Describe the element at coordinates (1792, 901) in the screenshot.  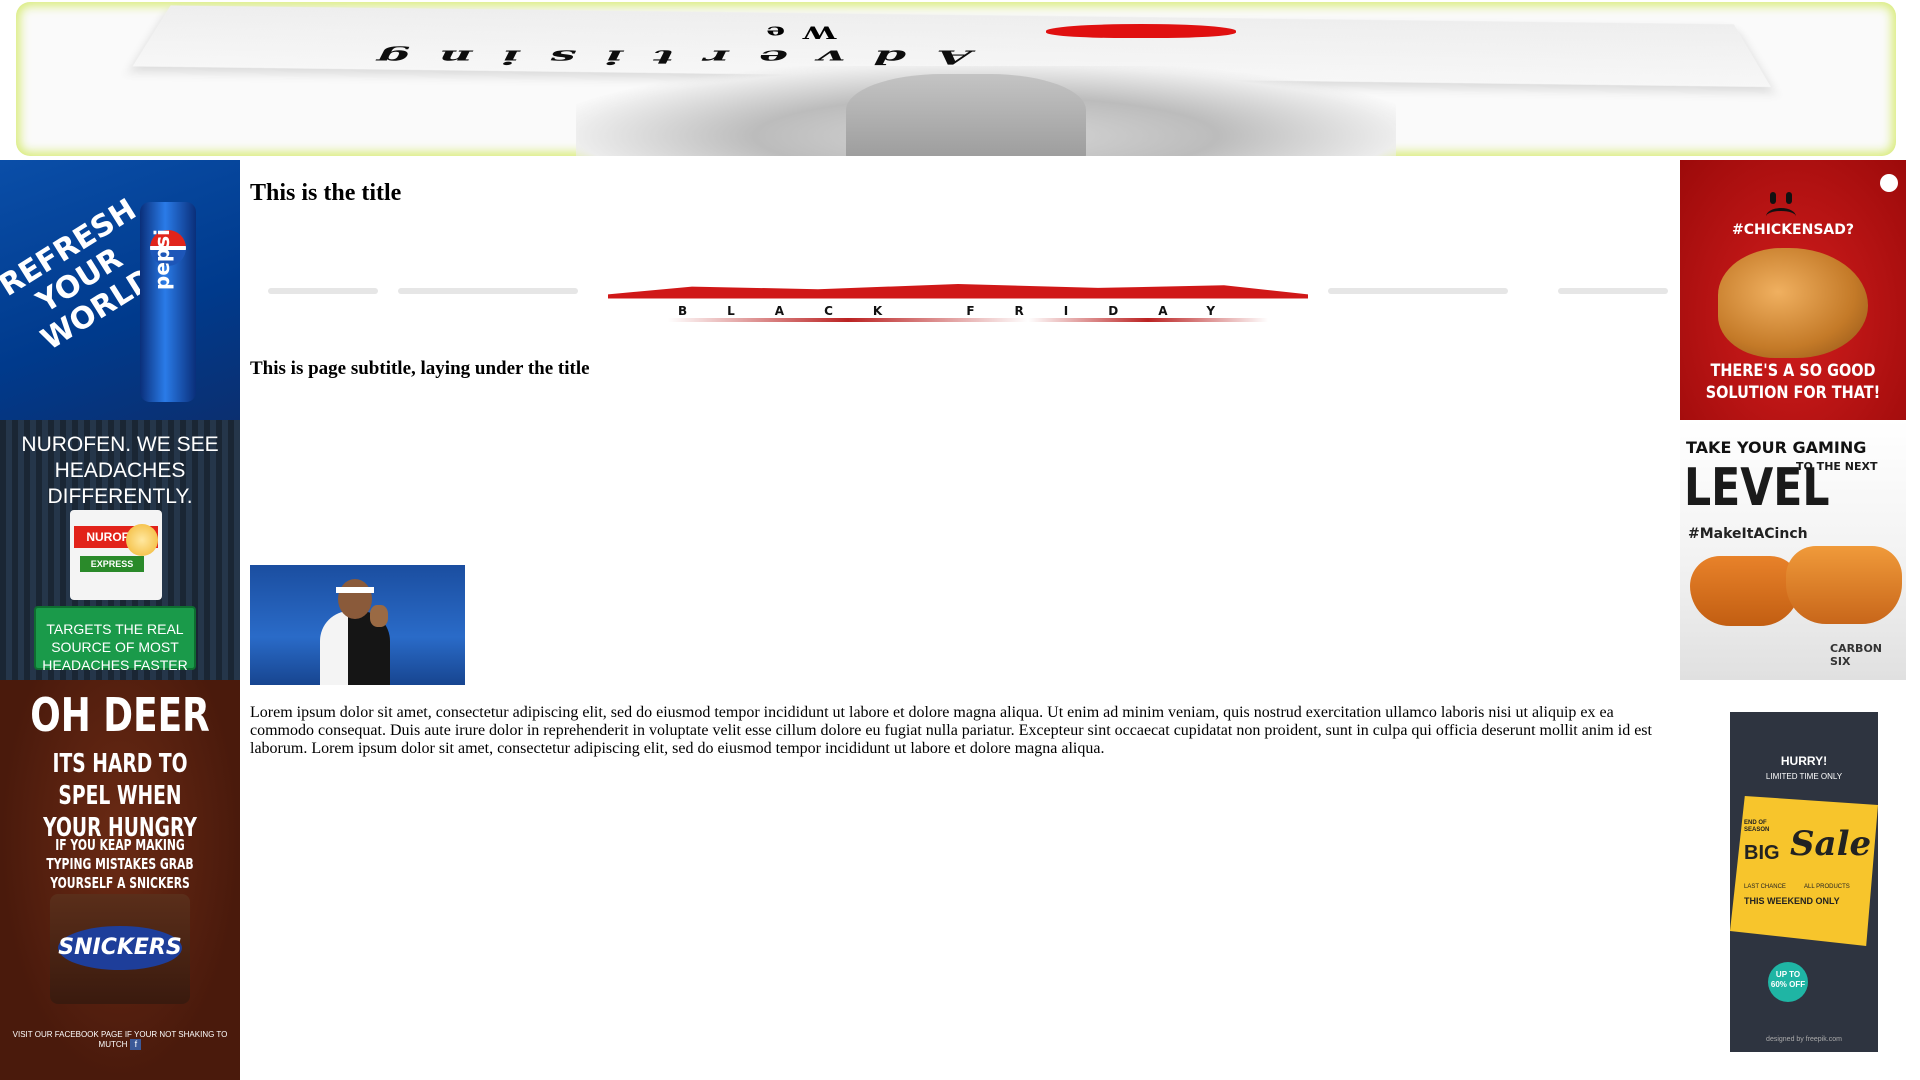
I see `sale-weekend: THIS WEEKEND ONLY` at that location.